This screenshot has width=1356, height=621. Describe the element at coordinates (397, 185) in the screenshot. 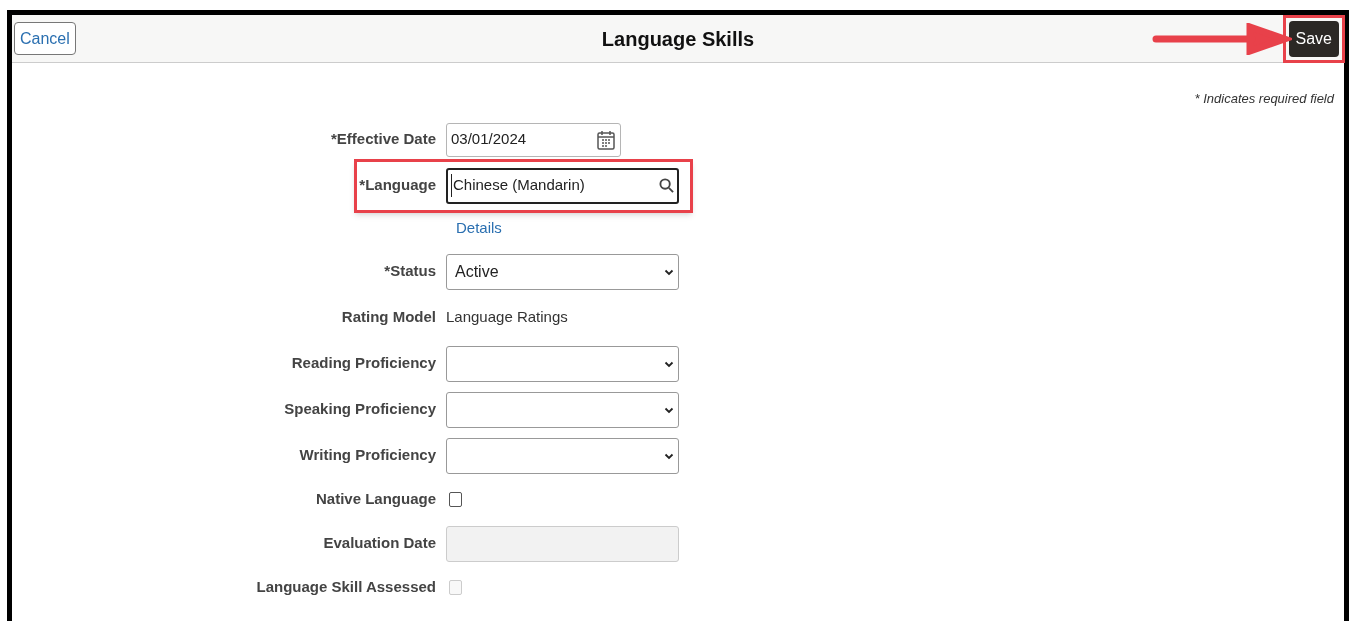

I see `field-label: *Language` at that location.